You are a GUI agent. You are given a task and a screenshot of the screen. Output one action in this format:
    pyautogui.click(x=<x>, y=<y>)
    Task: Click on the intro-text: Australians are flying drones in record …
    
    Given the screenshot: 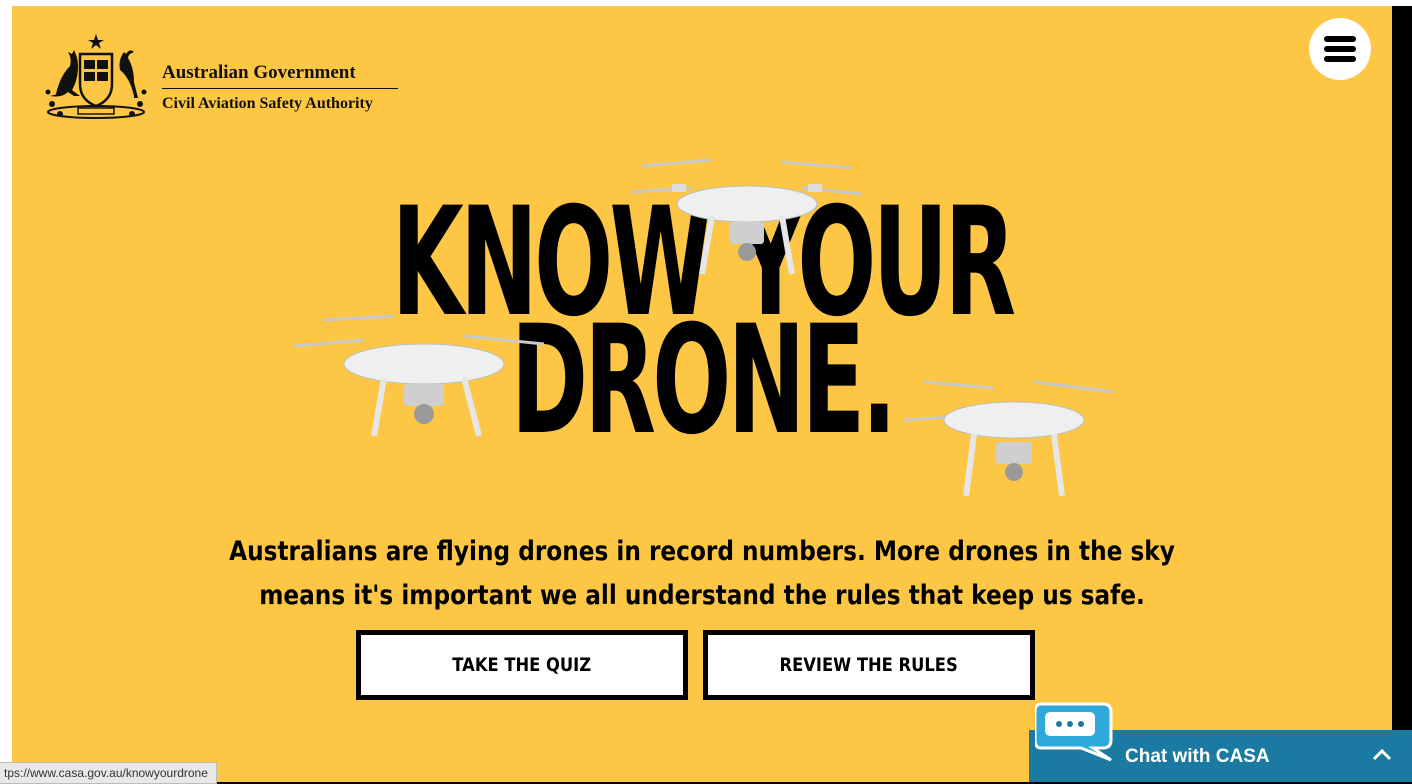 What is the action you would take?
    pyautogui.click(x=702, y=573)
    